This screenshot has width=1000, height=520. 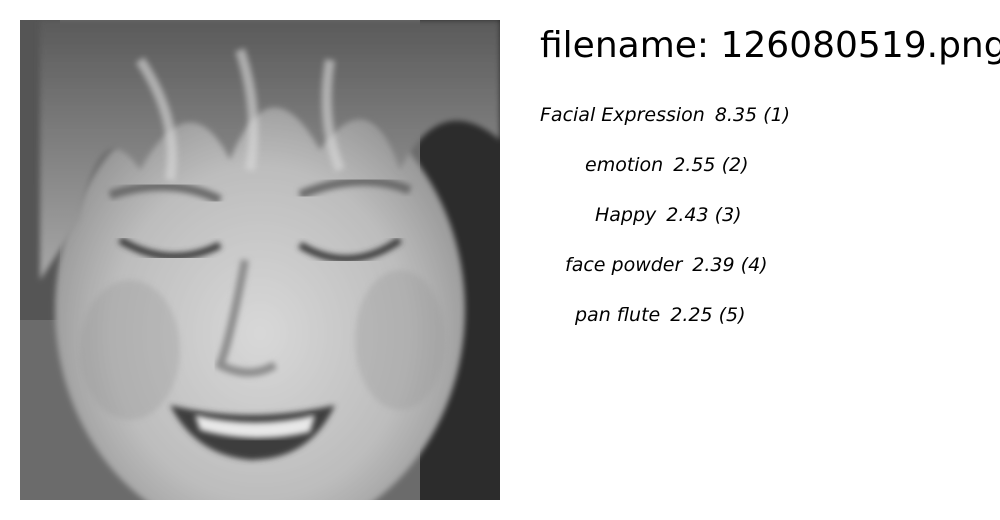 I want to click on prediction-rank: (1), so click(x=777, y=115).